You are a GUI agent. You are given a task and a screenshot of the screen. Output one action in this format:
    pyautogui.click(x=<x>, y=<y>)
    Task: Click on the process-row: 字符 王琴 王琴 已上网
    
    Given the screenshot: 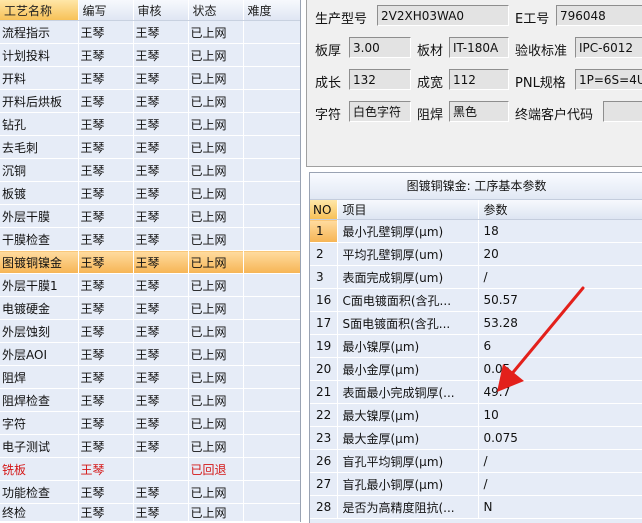 What is the action you would take?
    pyautogui.click(x=150, y=423)
    